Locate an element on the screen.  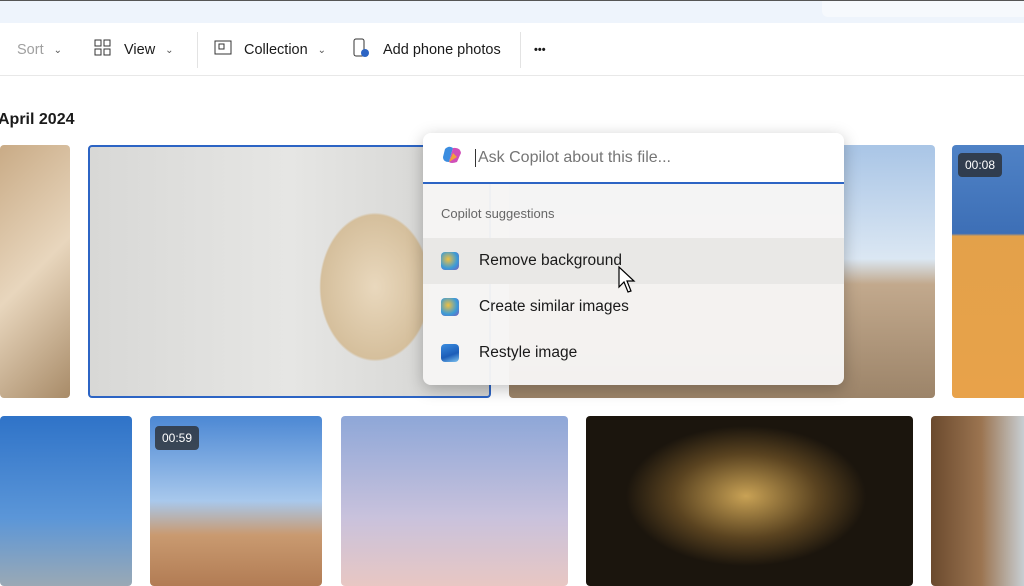
duration-badge: 00:08 is located at coordinates (980, 165).